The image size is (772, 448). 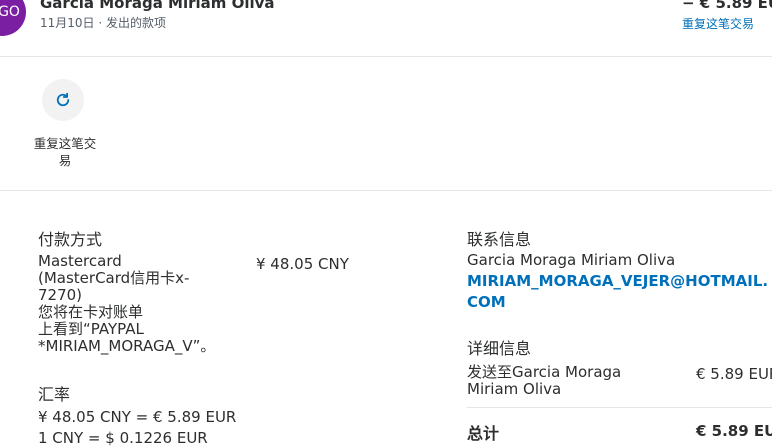 I want to click on transaction-date-type: 11月10日 · 发出的款项, so click(x=103, y=23).